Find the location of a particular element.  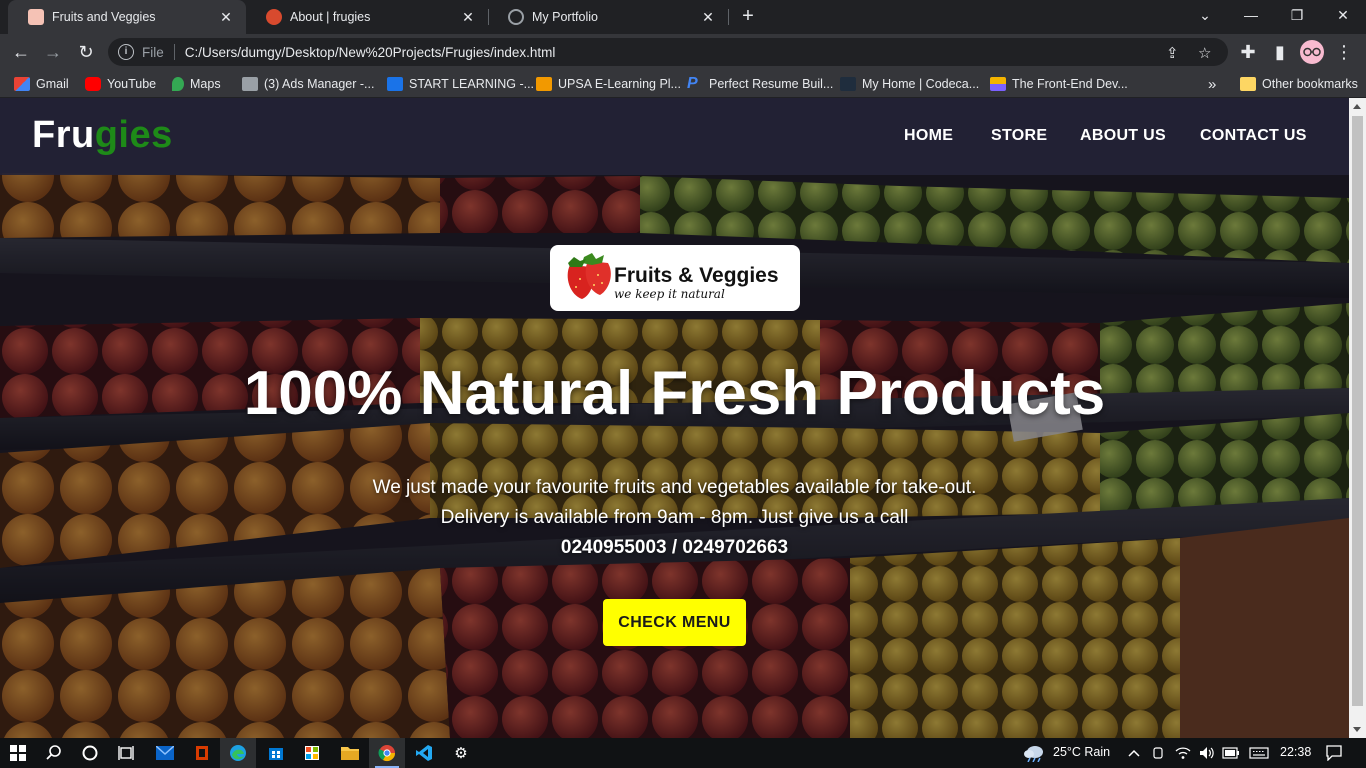

page-scrollbar is located at coordinates (1357, 418).